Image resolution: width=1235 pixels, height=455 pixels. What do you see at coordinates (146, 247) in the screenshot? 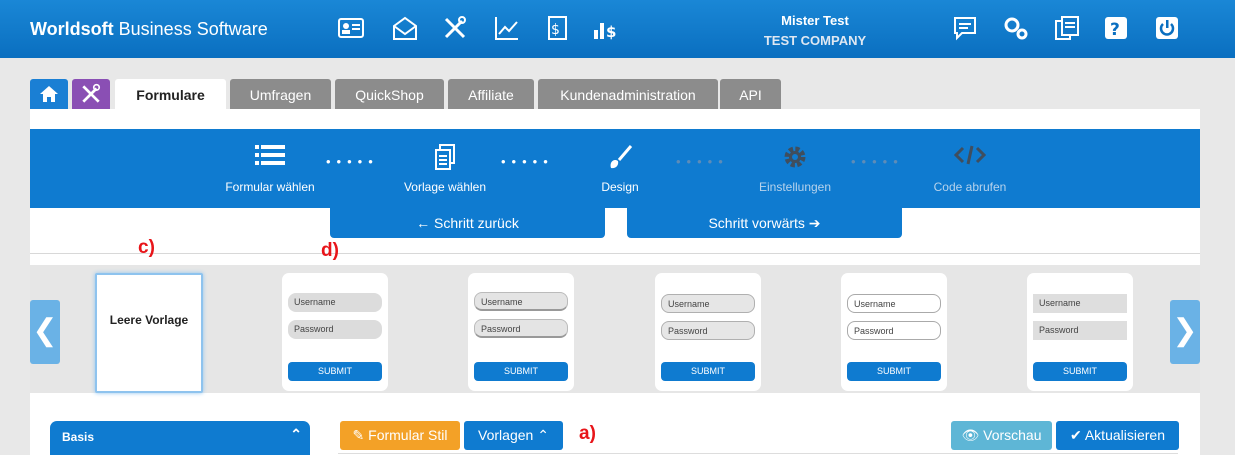
I see `annotation-c: c)` at bounding box center [146, 247].